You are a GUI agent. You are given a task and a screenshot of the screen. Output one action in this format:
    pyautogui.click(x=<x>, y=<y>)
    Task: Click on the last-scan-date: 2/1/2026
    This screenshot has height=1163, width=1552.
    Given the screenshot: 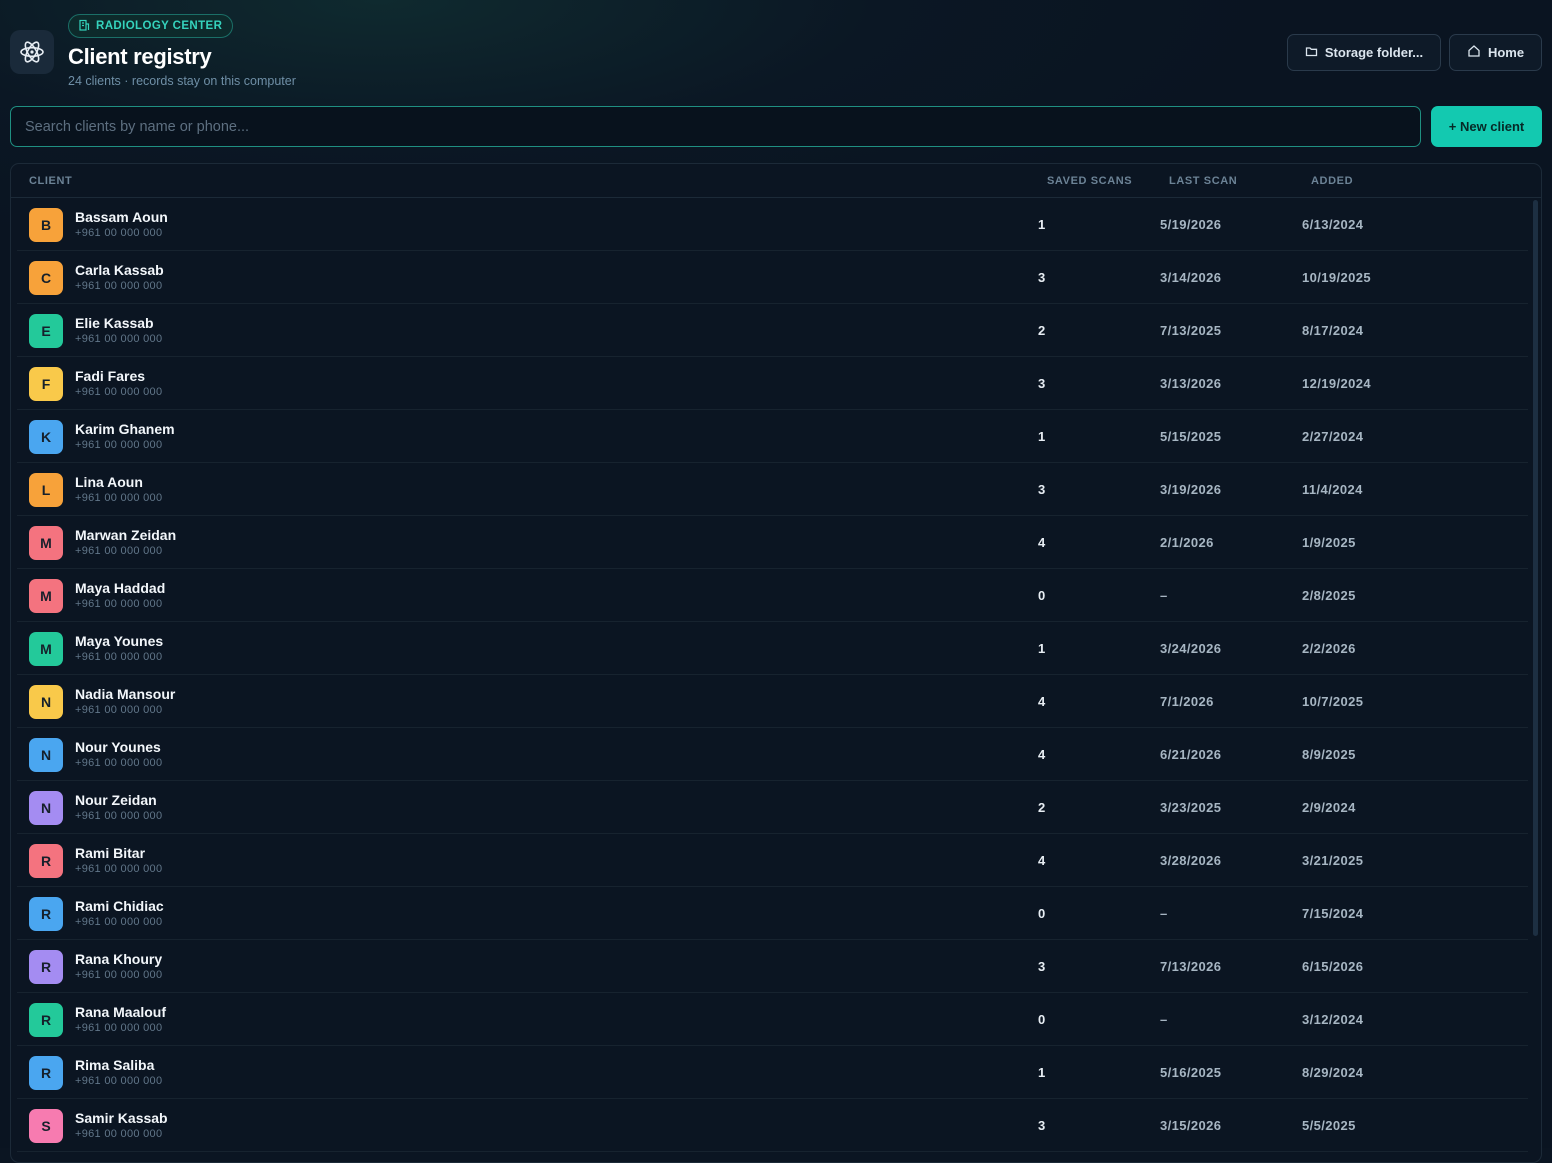 What is the action you would take?
    pyautogui.click(x=1187, y=542)
    